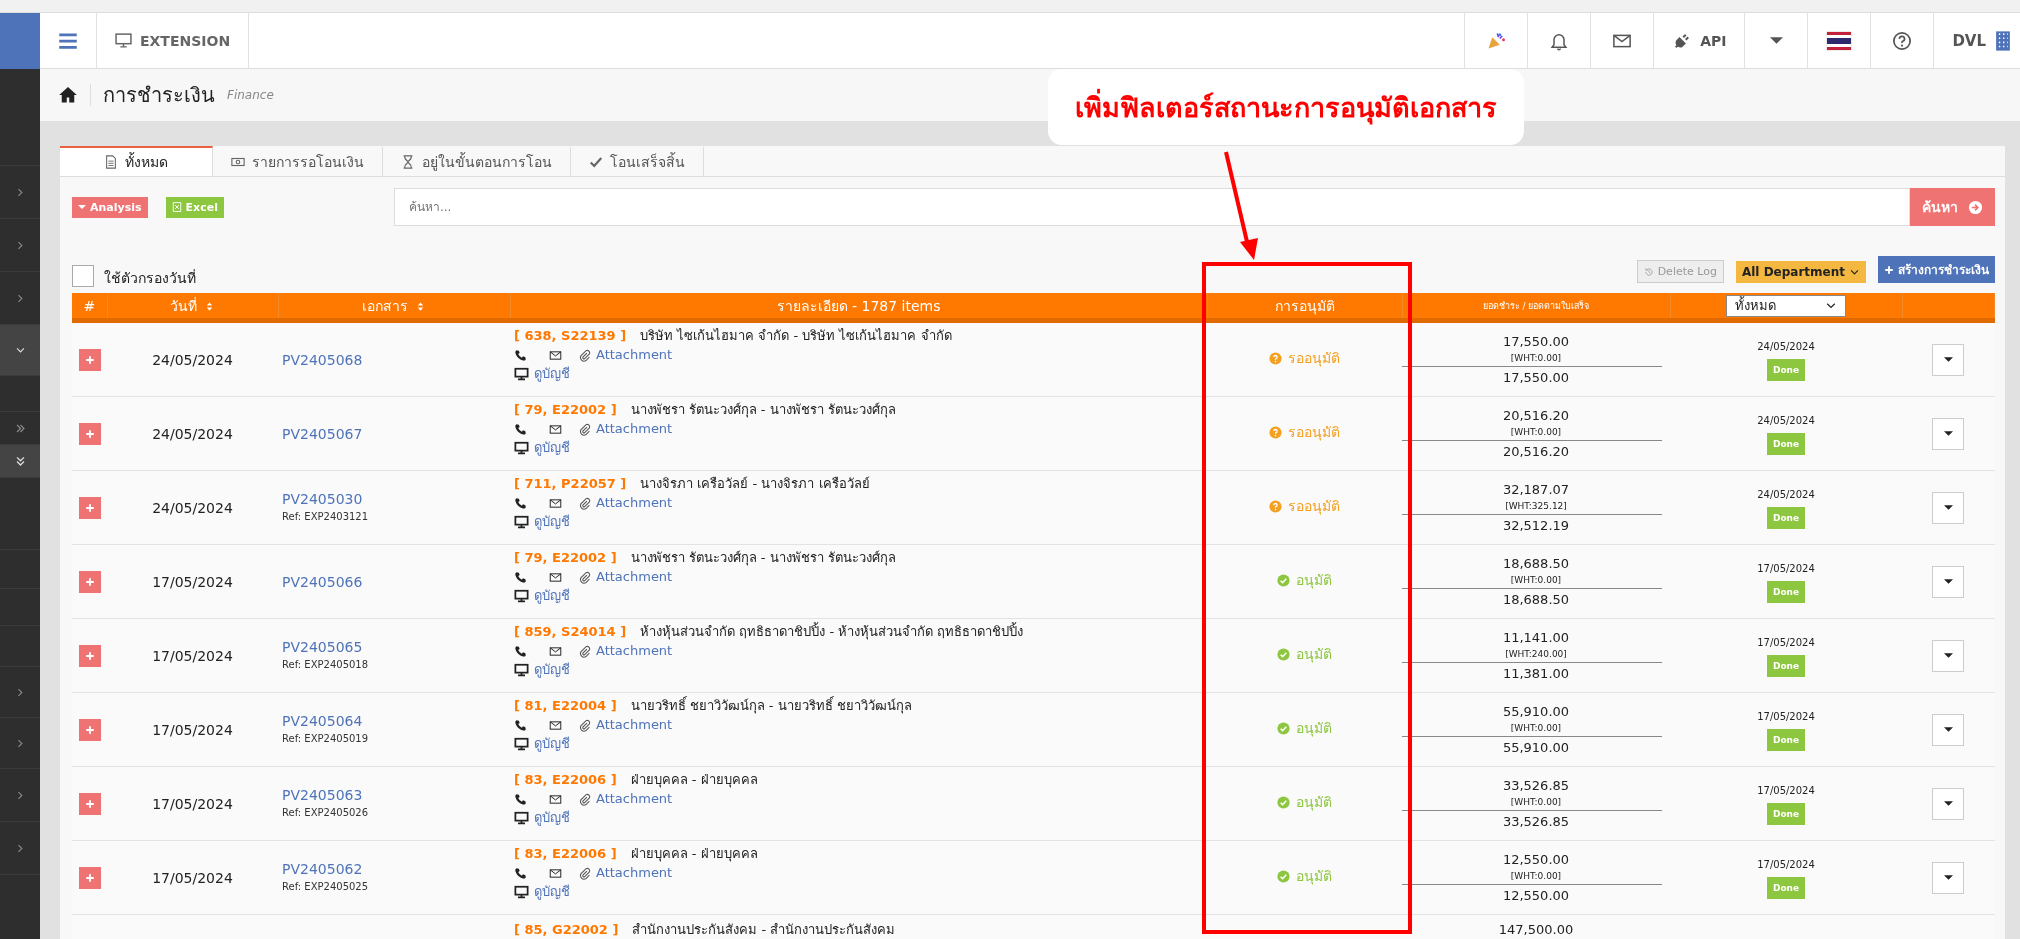 Image resolution: width=2020 pixels, height=939 pixels. What do you see at coordinates (20, 428) in the screenshot?
I see `double-chevron-right-icon` at bounding box center [20, 428].